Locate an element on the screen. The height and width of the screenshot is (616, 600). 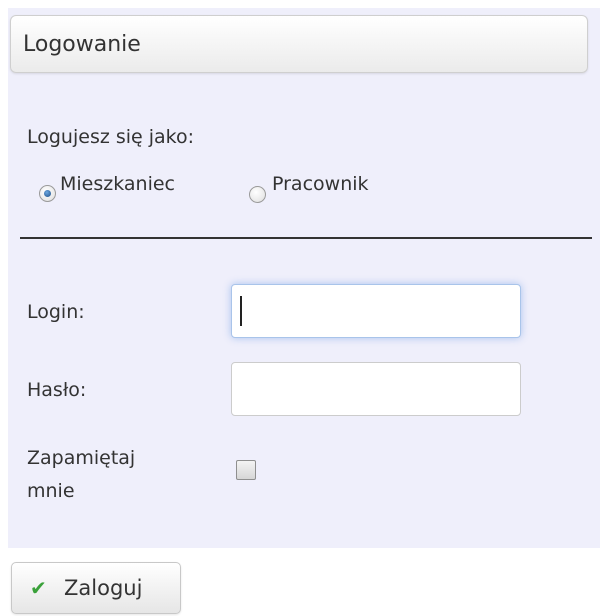
password-input is located at coordinates (376, 389).